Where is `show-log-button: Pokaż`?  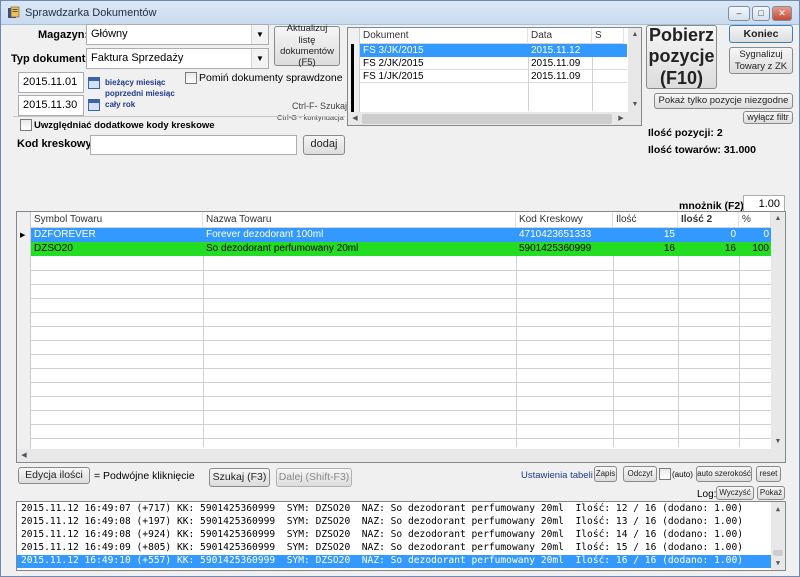 show-log-button: Pokaż is located at coordinates (771, 493).